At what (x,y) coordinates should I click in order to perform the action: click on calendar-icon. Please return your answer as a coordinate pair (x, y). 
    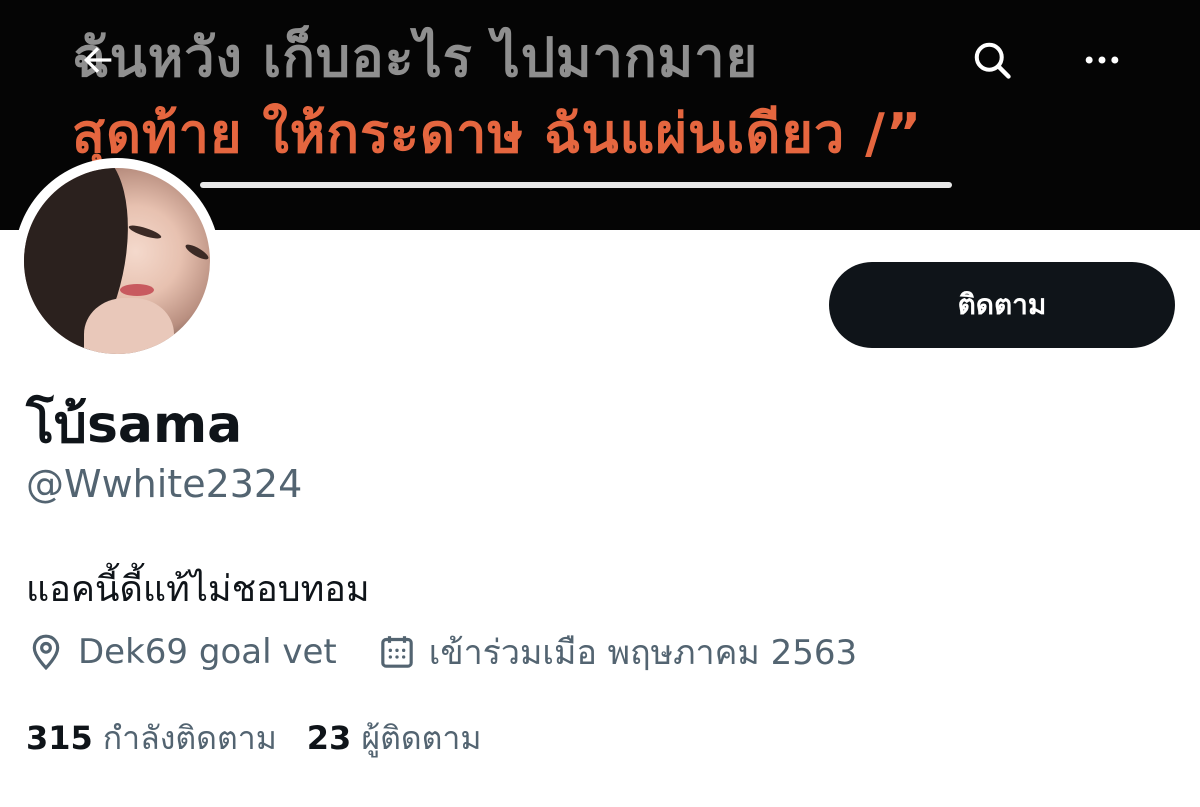
    Looking at the image, I should click on (396, 652).